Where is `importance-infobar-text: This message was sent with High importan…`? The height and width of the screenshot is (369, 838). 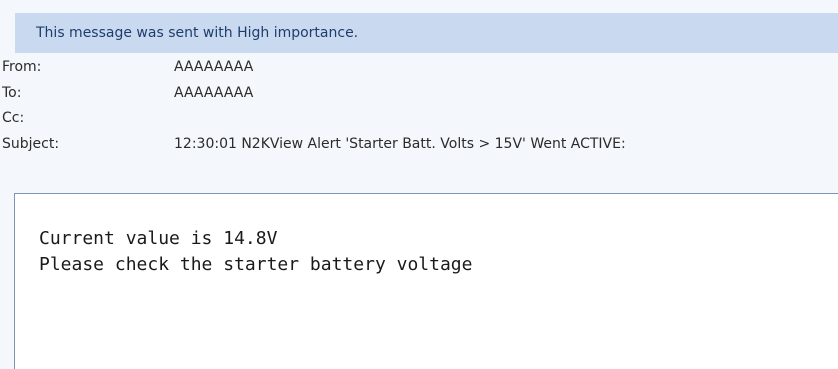 importance-infobar-text: This message was sent with High importan… is located at coordinates (197, 33).